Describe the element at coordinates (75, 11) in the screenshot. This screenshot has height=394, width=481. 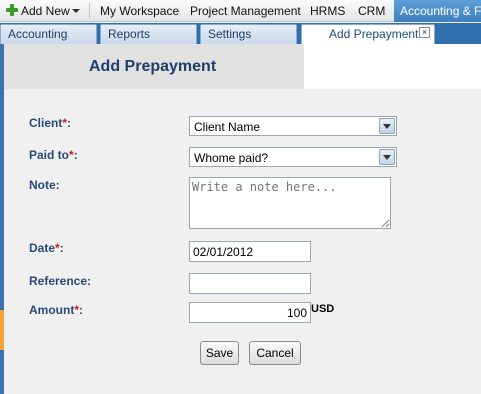
I see `chevron-down-icon` at that location.